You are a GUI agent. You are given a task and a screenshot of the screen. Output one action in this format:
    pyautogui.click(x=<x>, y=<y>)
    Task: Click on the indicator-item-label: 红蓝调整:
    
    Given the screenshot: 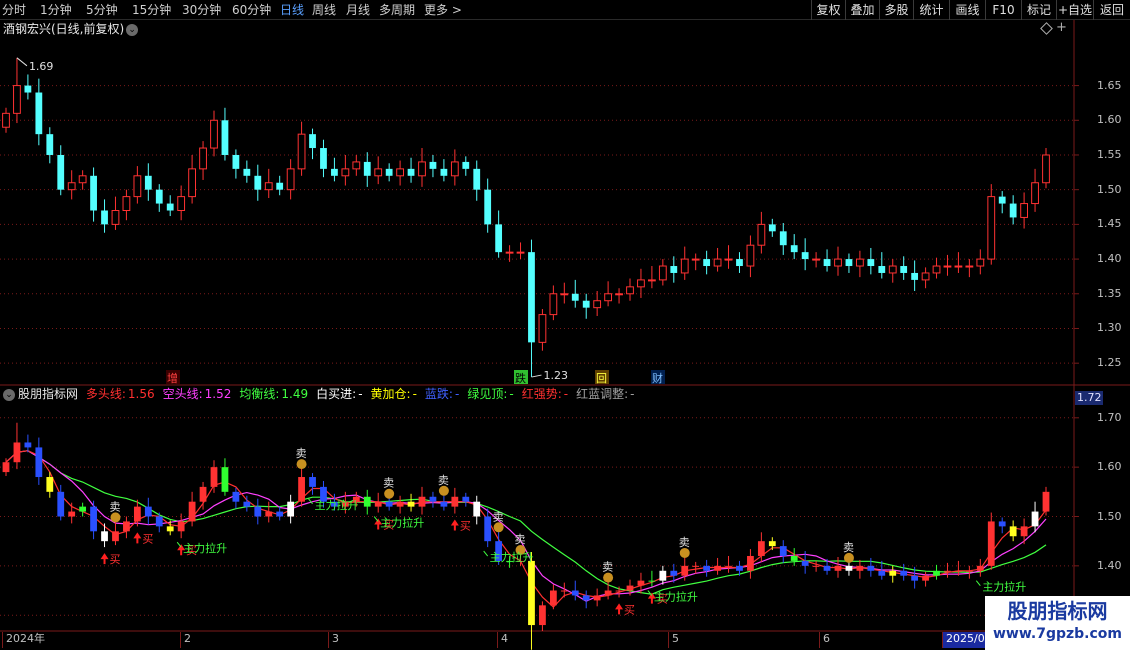 What is the action you would take?
    pyautogui.click(x=602, y=394)
    